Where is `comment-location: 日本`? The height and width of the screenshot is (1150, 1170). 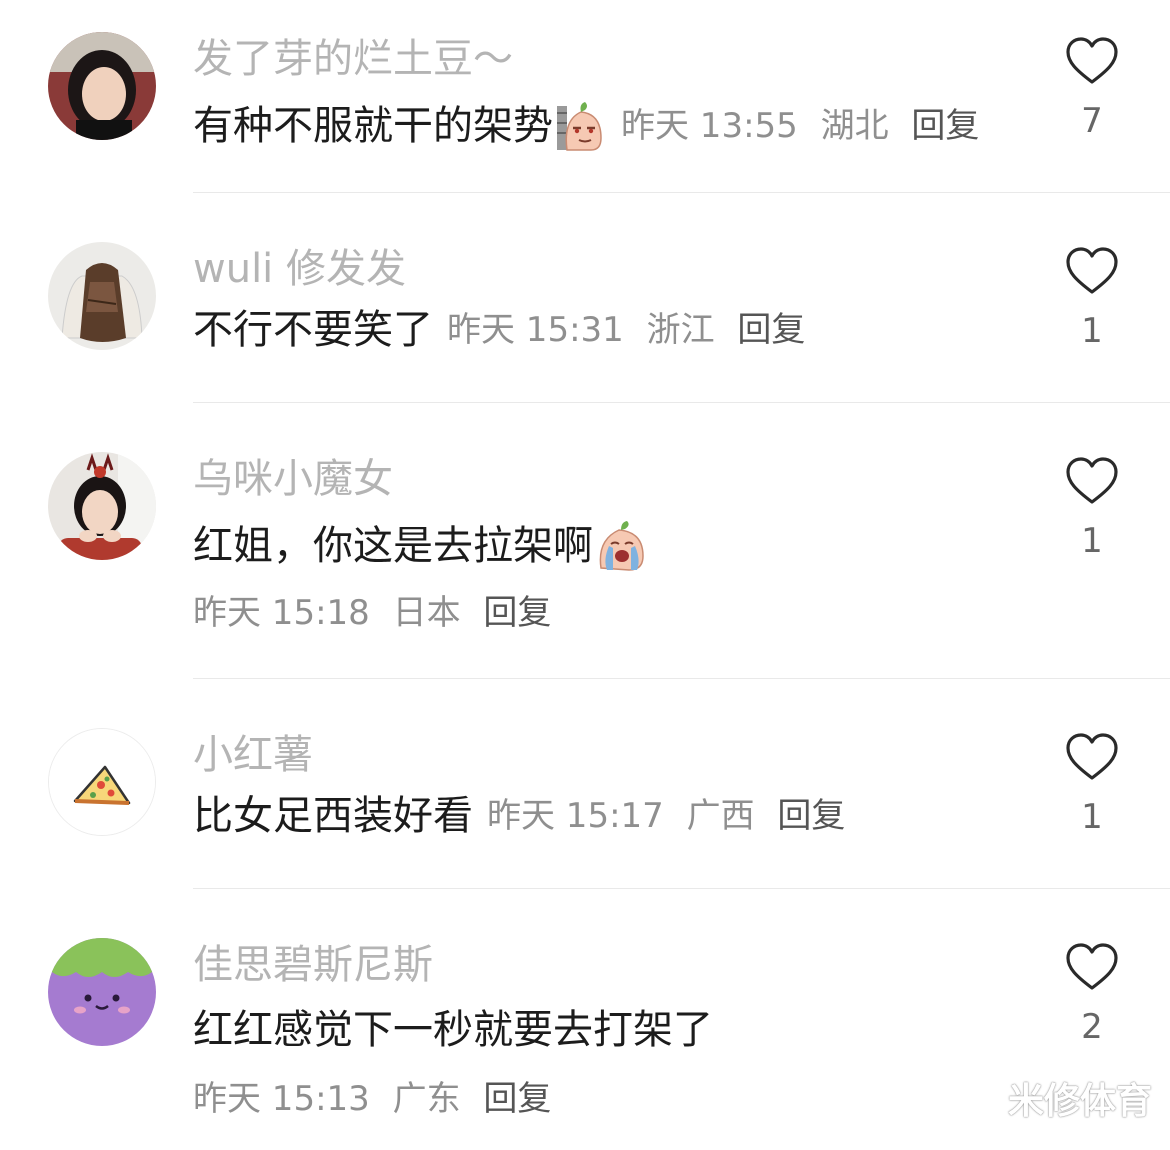 comment-location: 日本 is located at coordinates (426, 613).